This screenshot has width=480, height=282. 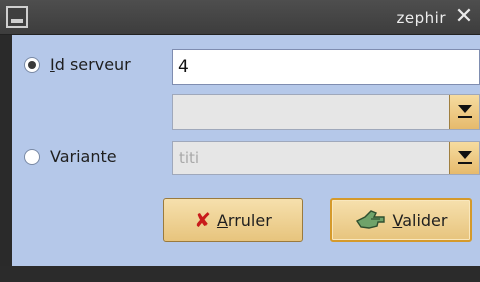 What do you see at coordinates (420, 220) in the screenshot?
I see `validate-button-label: Valider` at bounding box center [420, 220].